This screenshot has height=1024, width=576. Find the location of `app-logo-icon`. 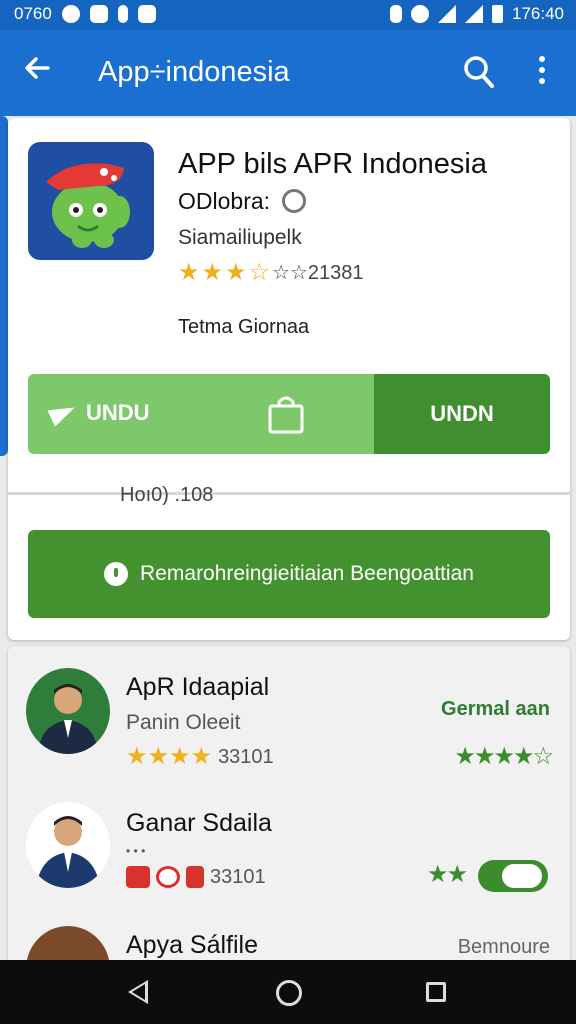

app-logo-icon is located at coordinates (91, 201).